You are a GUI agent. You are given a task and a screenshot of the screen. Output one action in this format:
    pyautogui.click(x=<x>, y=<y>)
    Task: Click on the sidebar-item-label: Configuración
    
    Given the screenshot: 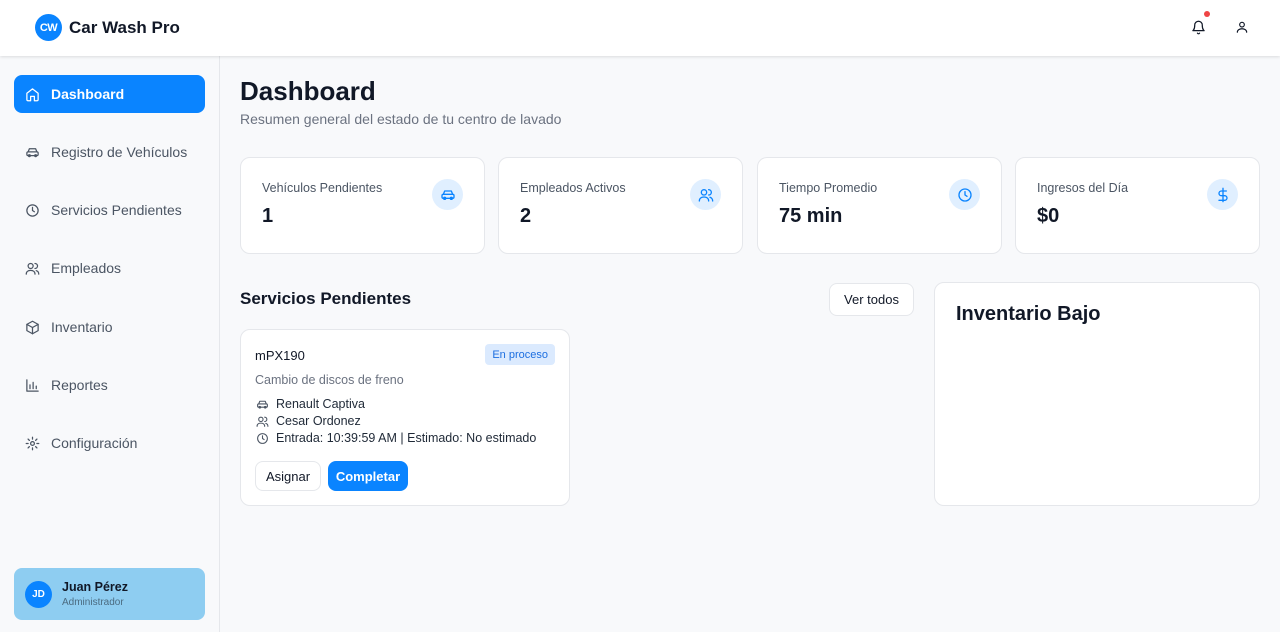 What is the action you would take?
    pyautogui.click(x=94, y=443)
    